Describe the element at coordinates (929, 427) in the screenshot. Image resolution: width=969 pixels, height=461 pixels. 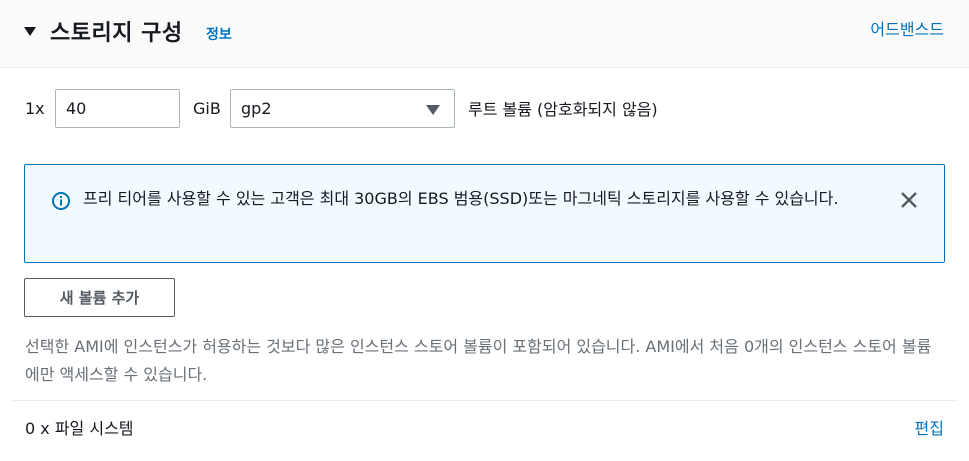
I see `edit-file-systems-link: 편집` at that location.